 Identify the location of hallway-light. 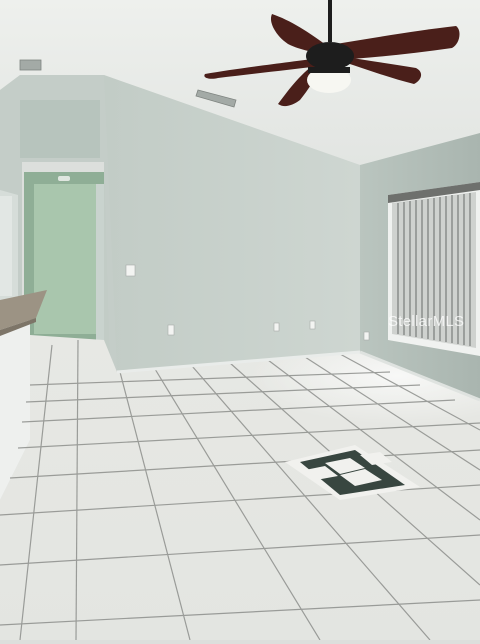
(64, 178).